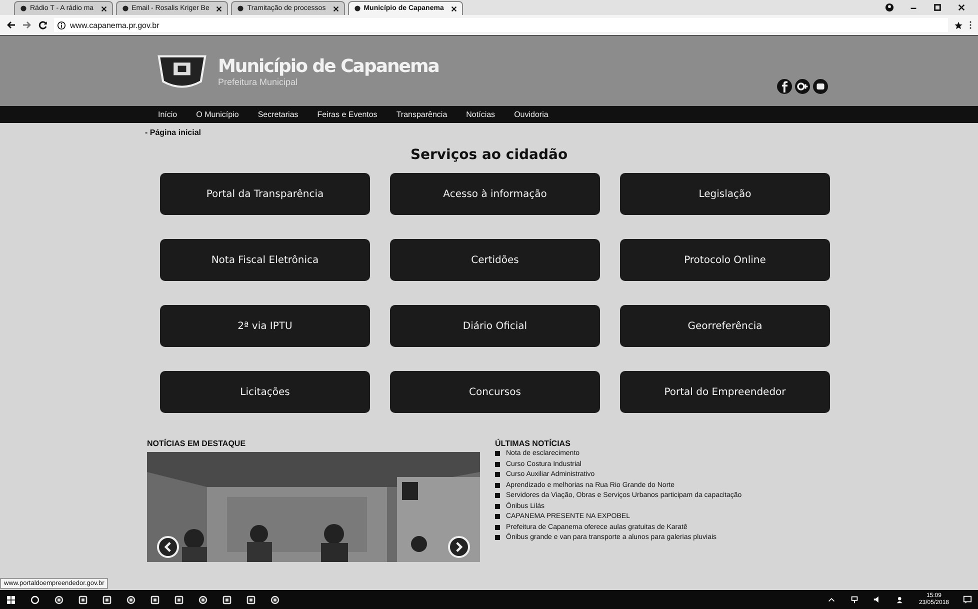  Describe the element at coordinates (831, 599) in the screenshot. I see `caret-icon` at that location.